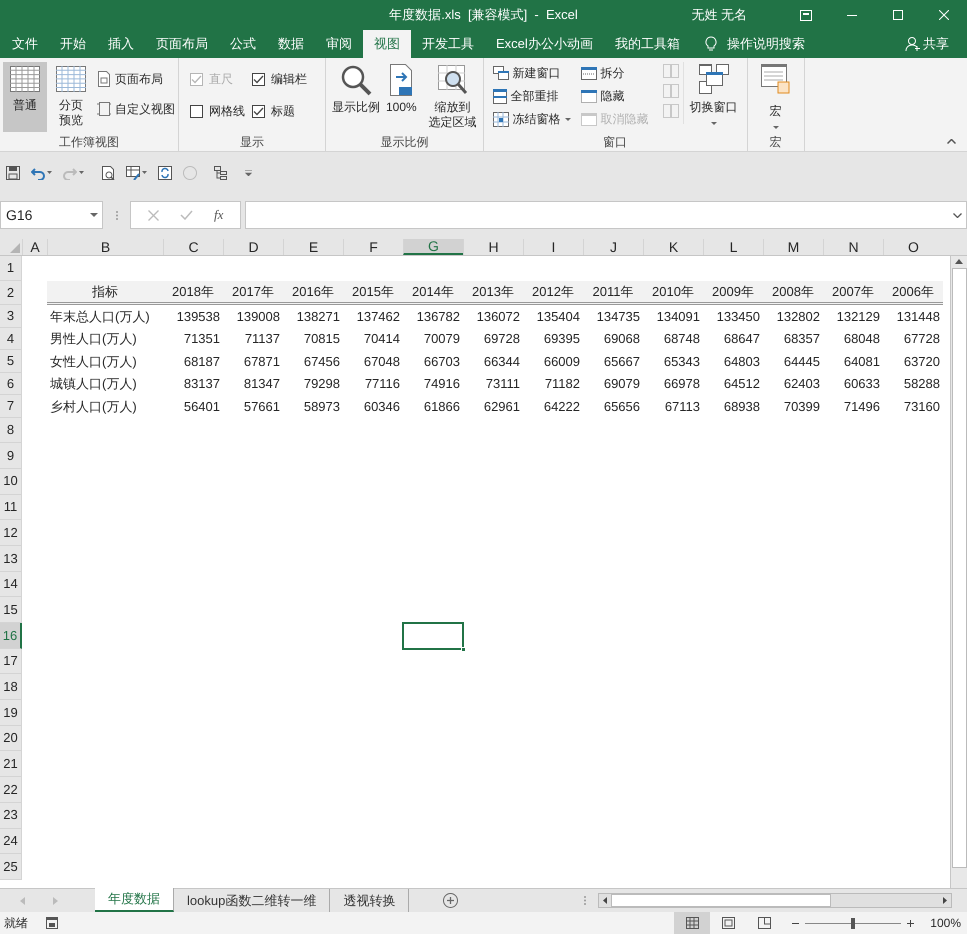  I want to click on window-command: 全部重排, so click(536, 96).